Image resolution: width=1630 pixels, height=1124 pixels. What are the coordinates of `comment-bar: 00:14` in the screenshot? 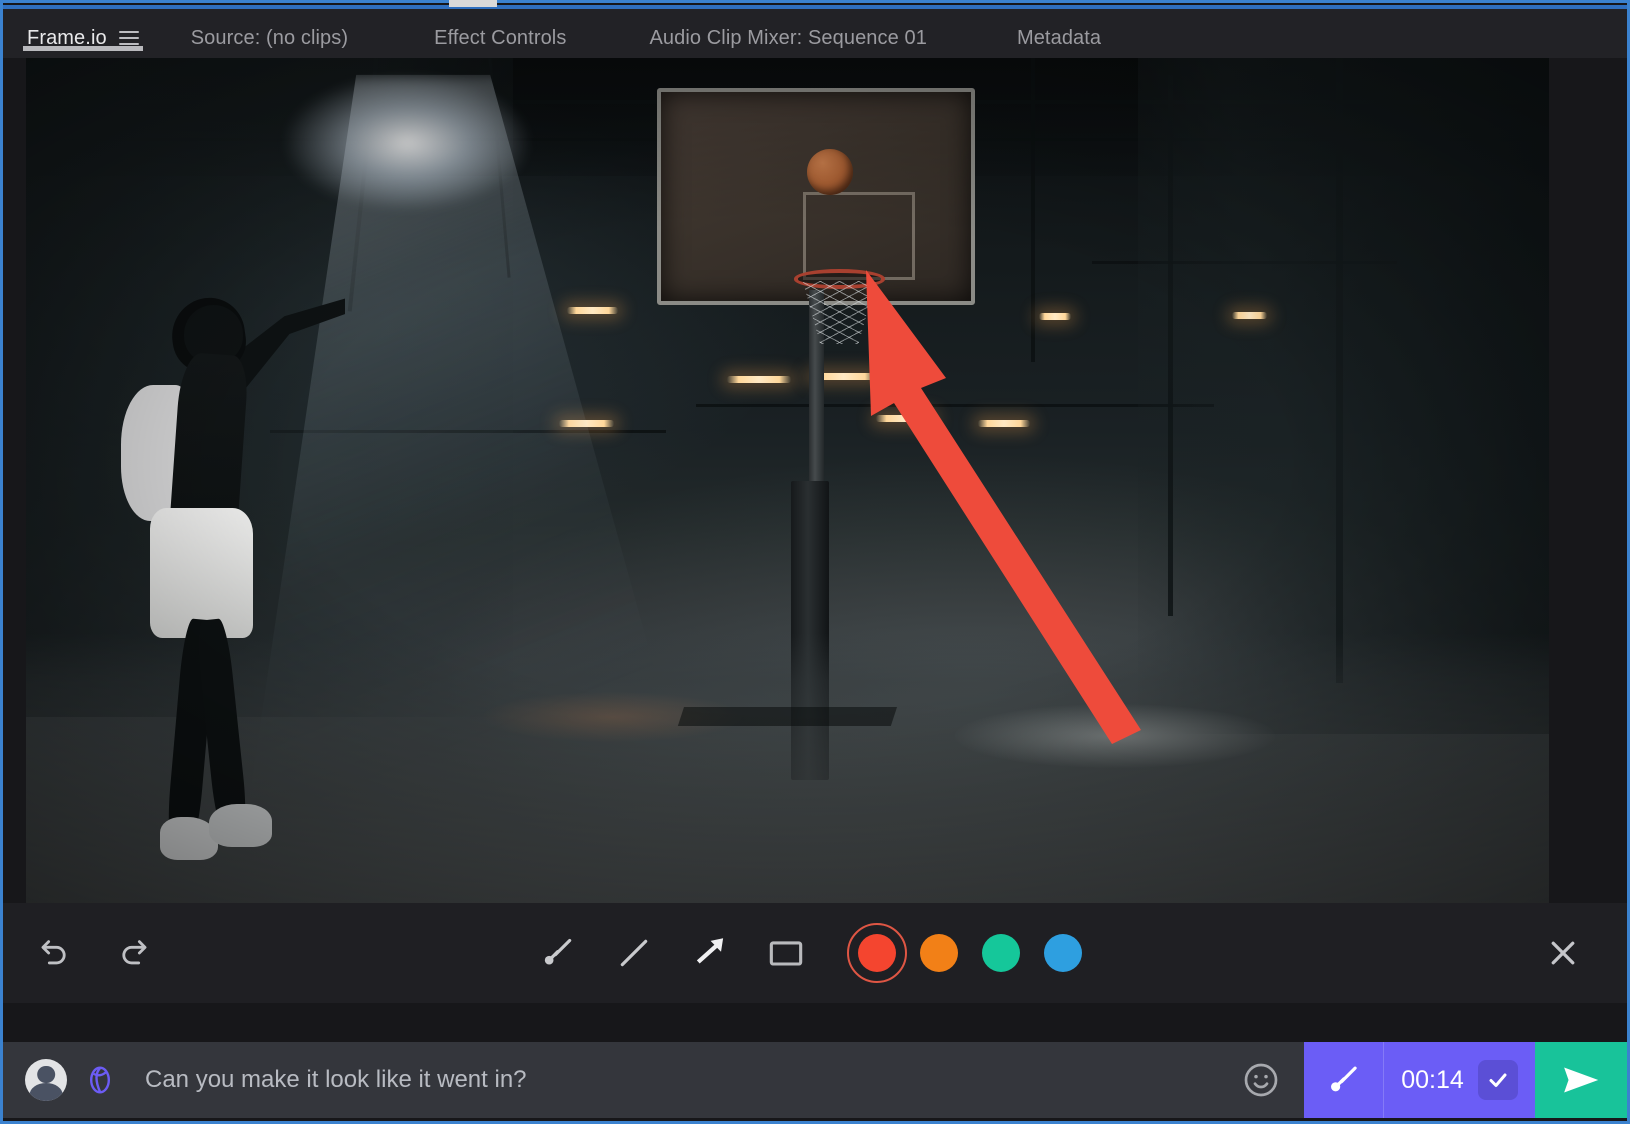 It's located at (815, 1080).